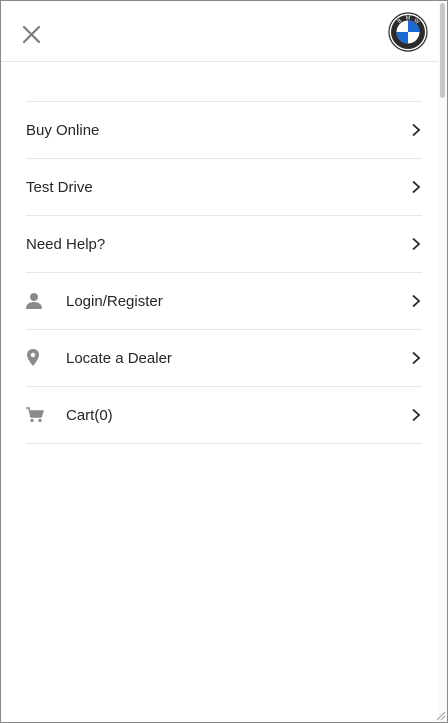 The image size is (448, 723). Describe the element at coordinates (46, 301) in the screenshot. I see `person-icon` at that location.